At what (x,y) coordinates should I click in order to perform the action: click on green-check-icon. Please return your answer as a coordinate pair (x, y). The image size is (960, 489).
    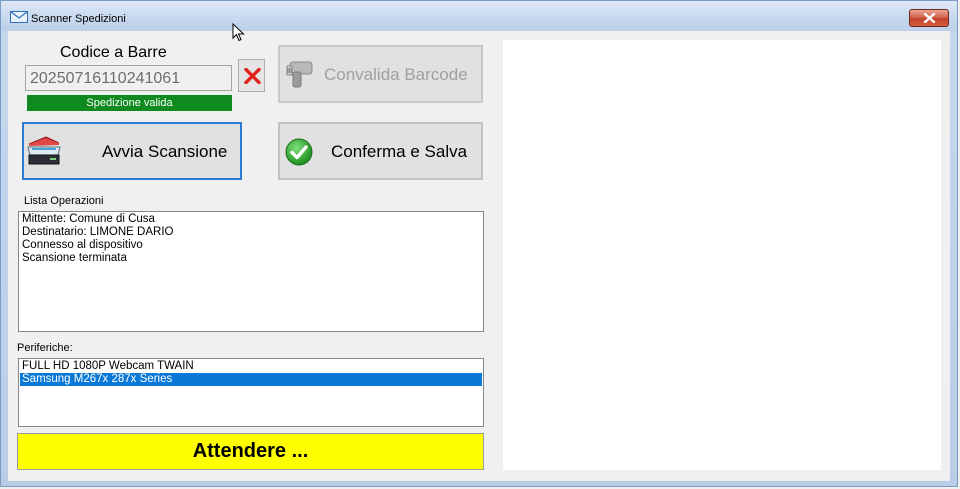
    Looking at the image, I should click on (299, 152).